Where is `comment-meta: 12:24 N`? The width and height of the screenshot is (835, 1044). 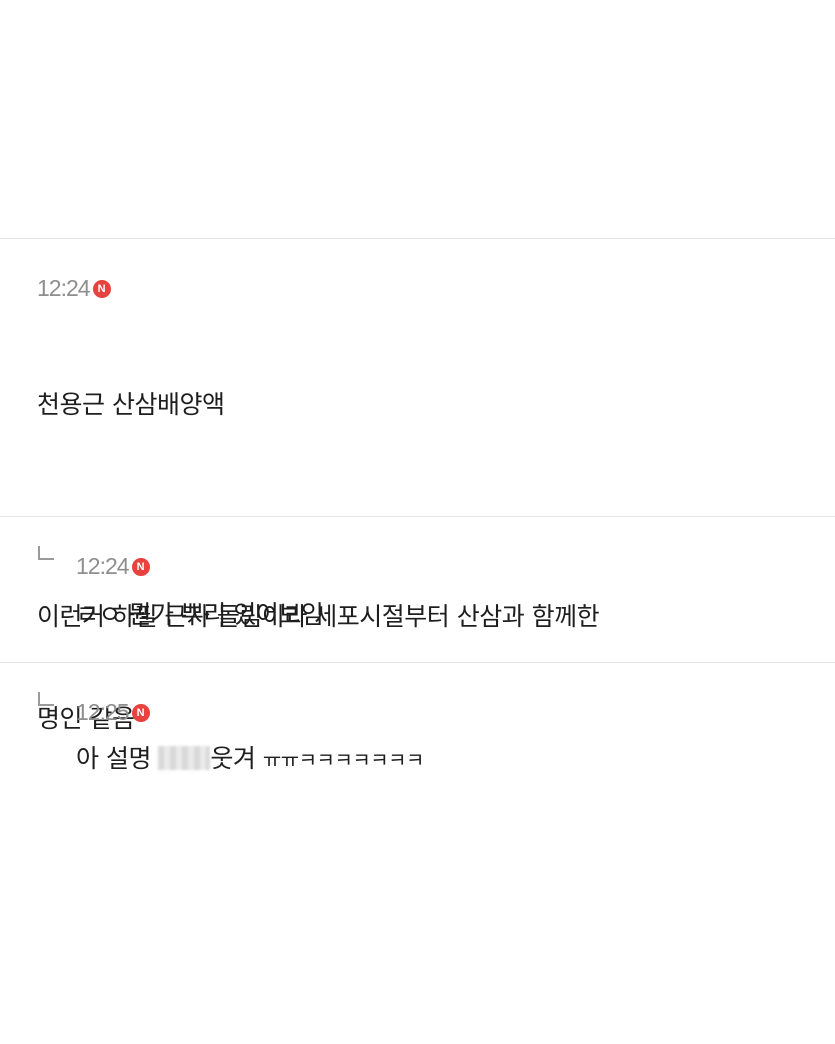 comment-meta: 12:24 N is located at coordinates (74, 288).